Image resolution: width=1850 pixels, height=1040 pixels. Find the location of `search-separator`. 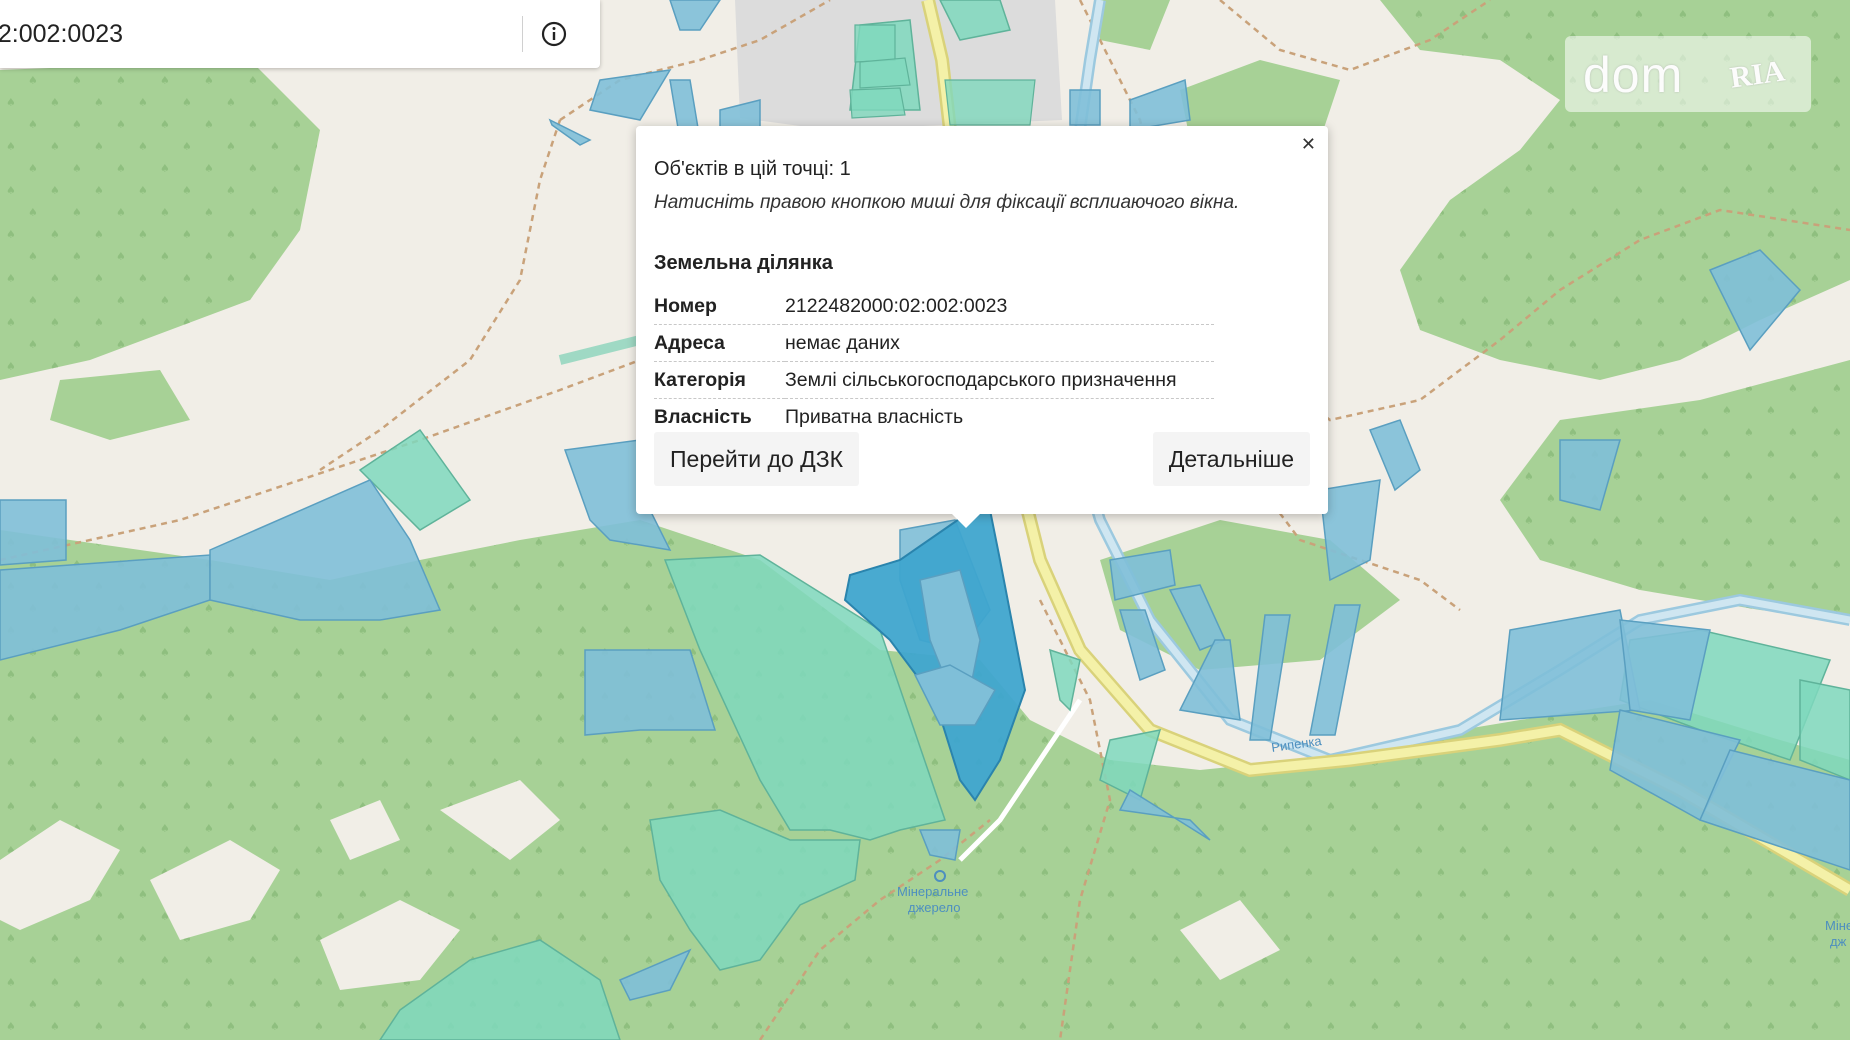

search-separator is located at coordinates (522, 34).